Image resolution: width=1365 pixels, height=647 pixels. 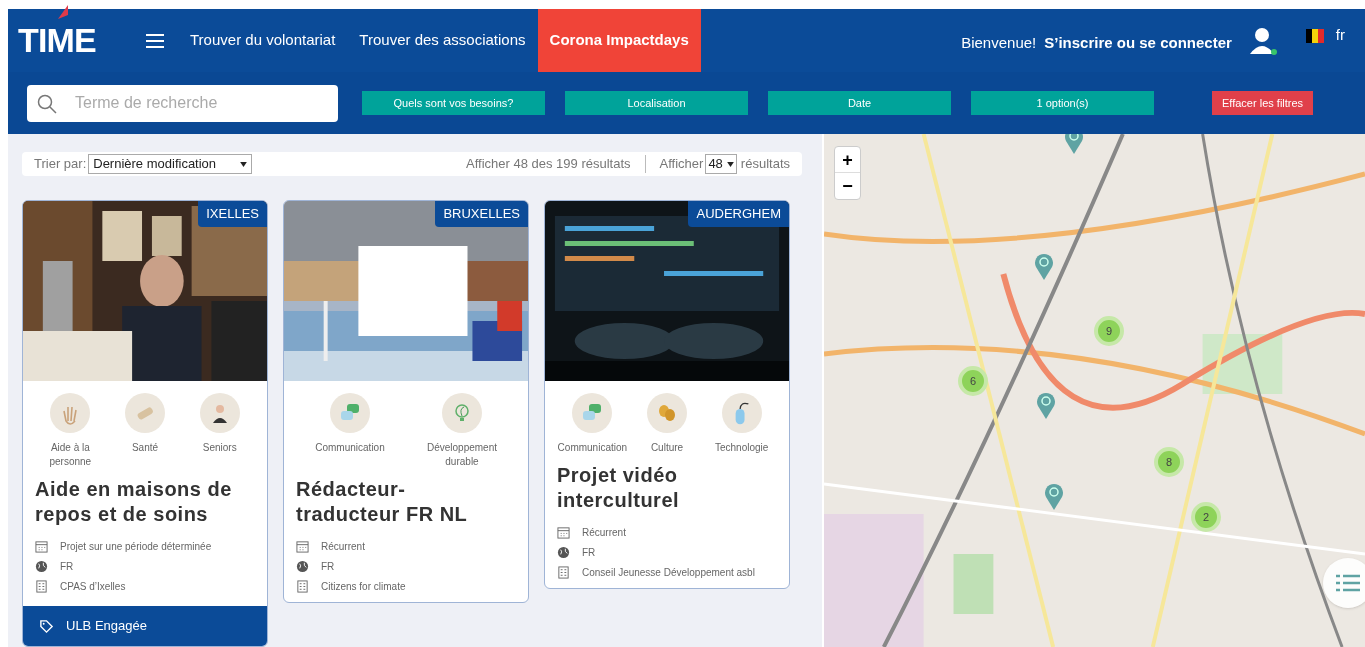 What do you see at coordinates (57, 40) in the screenshot?
I see `logo: TIME` at bounding box center [57, 40].